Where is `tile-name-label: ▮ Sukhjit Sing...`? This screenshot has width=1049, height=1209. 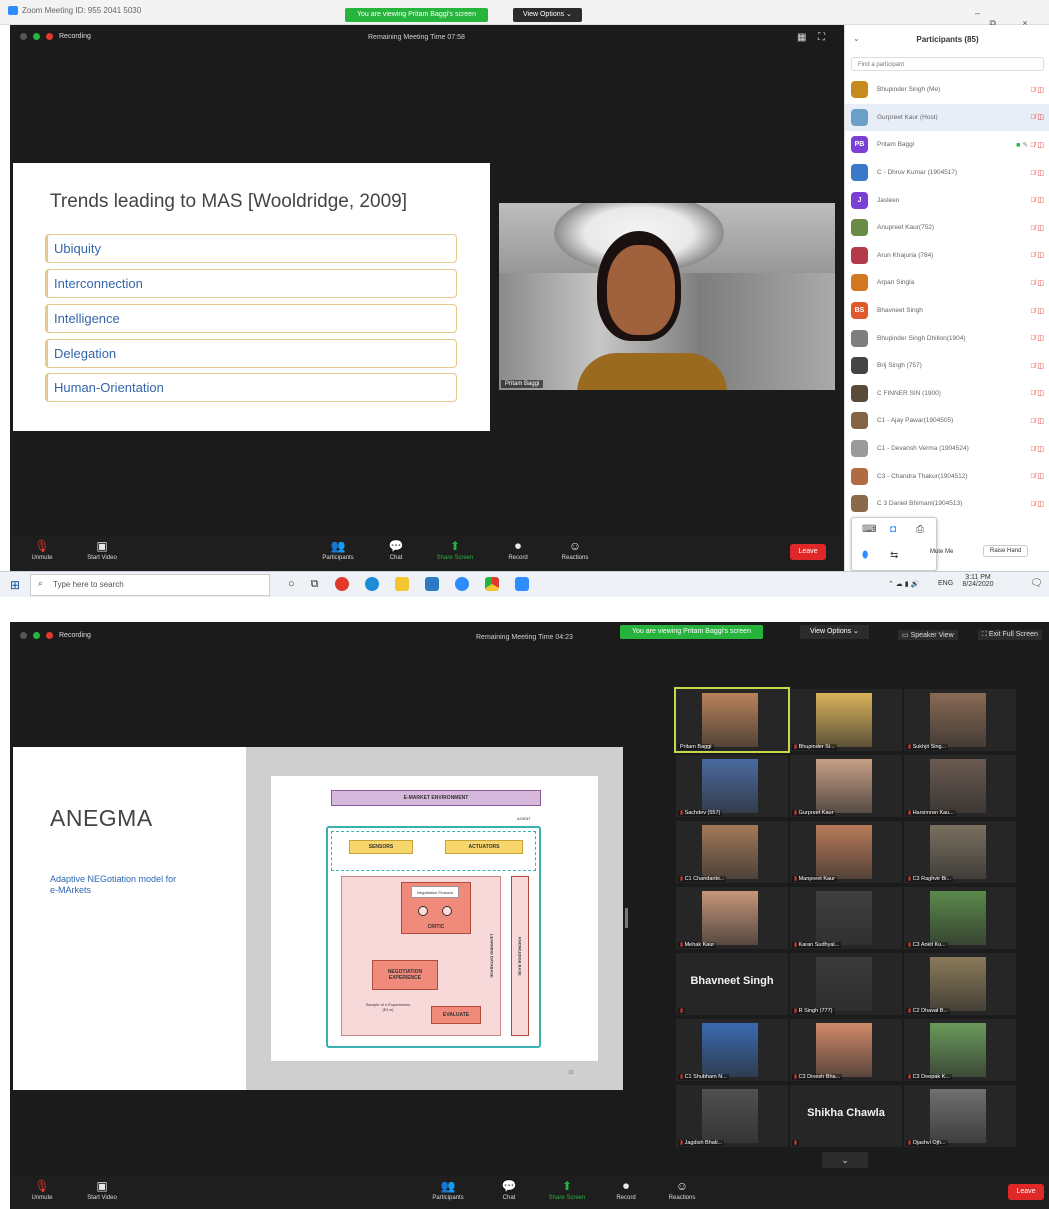
tile-name-label: ▮ Sukhjit Sing... is located at coordinates (927, 747).